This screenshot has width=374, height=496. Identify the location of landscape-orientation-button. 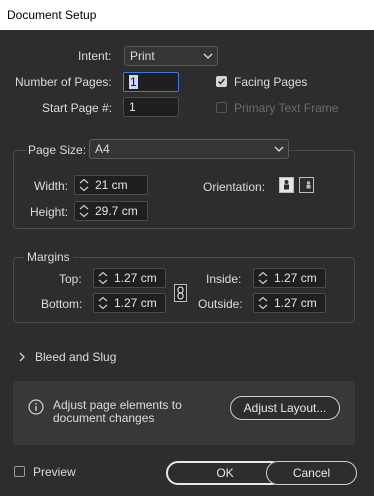
(306, 185).